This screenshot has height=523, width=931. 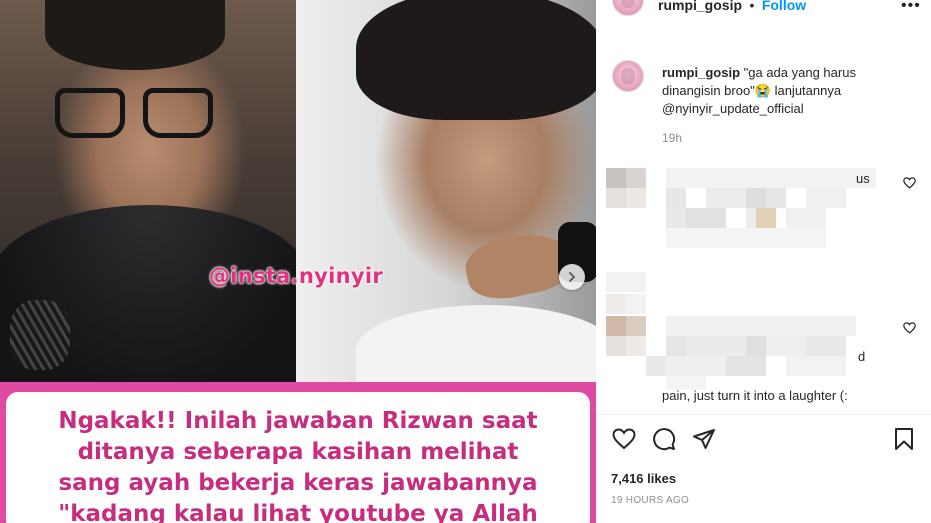 I want to click on caption-line: "kadang kalau lihat youtube ya Allah, so click(x=298, y=512).